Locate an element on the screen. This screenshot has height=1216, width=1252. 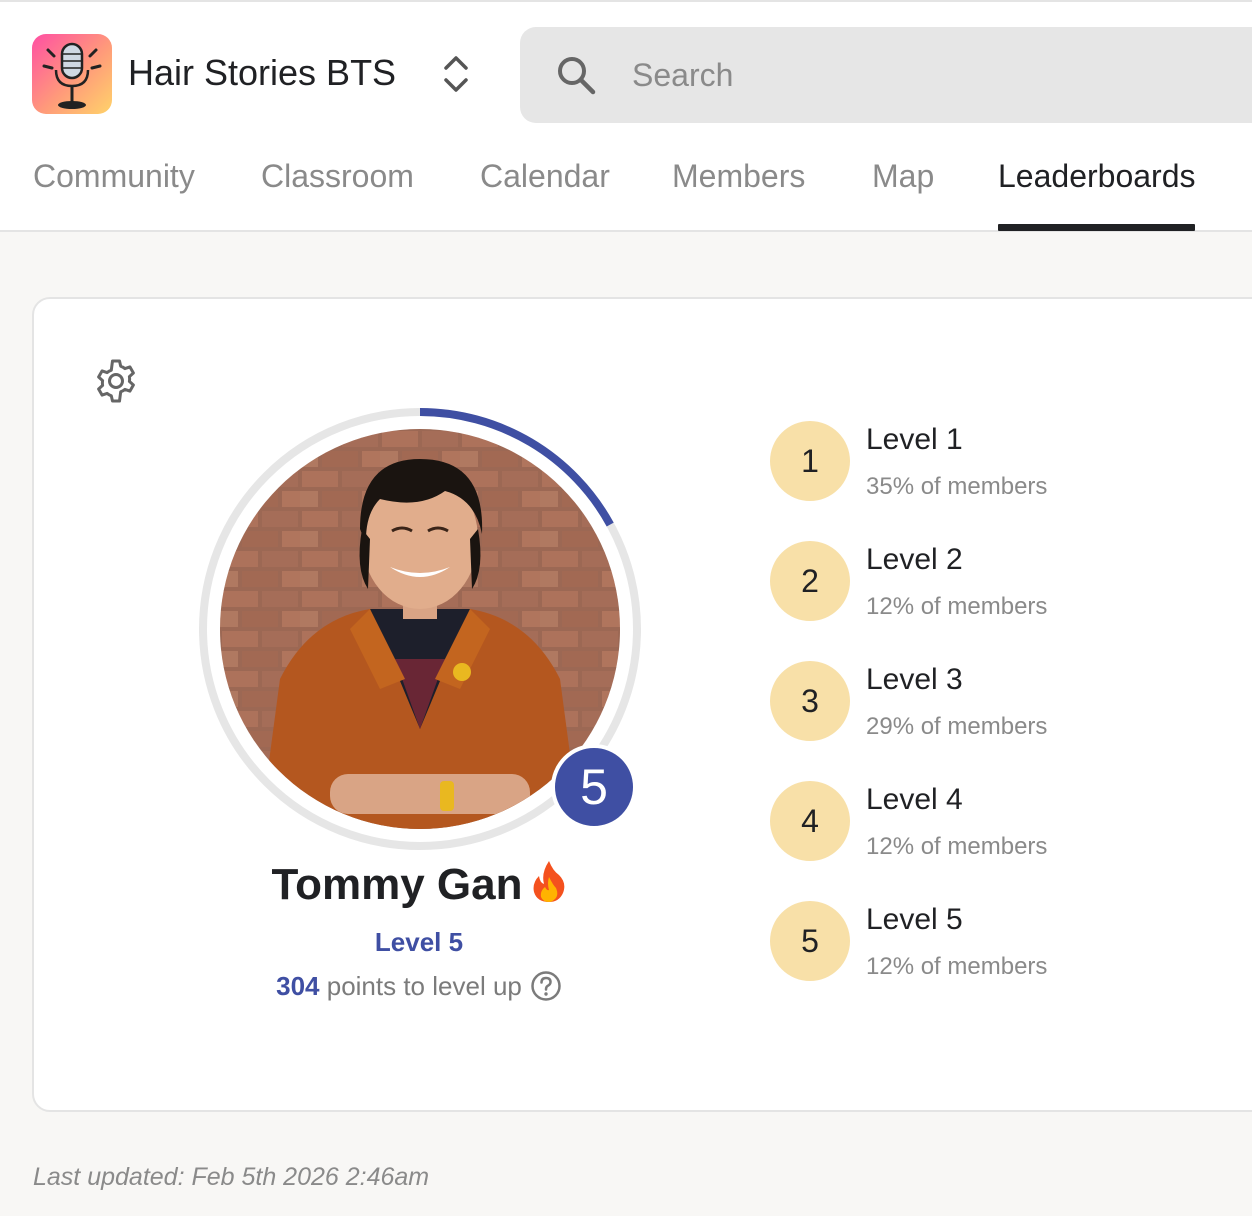
level-number-circle: 1 is located at coordinates (810, 461).